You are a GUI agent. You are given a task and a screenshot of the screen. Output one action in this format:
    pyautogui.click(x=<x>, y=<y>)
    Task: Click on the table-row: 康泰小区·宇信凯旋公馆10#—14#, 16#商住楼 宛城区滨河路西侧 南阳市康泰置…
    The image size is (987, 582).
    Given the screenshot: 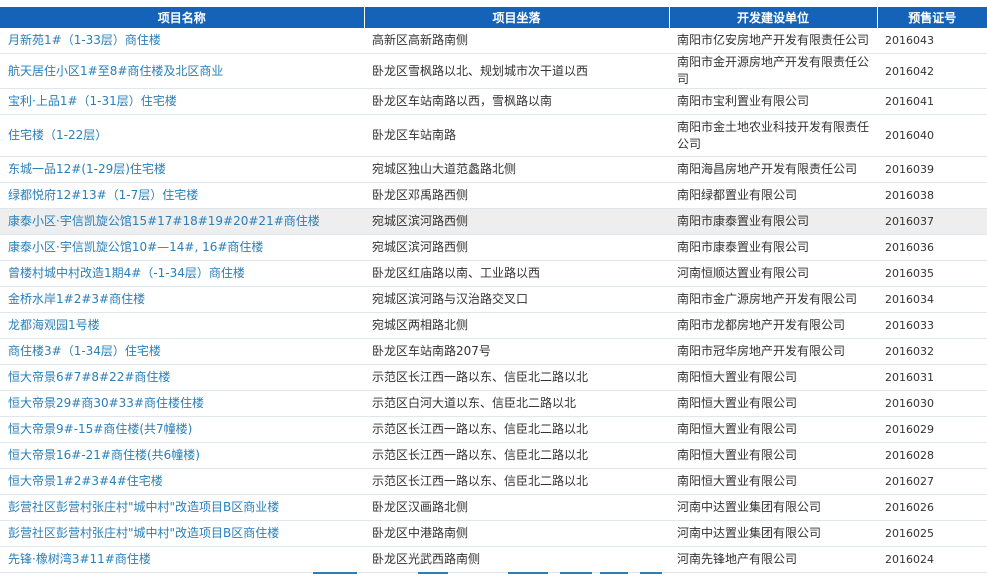 What is the action you would take?
    pyautogui.click(x=493, y=247)
    